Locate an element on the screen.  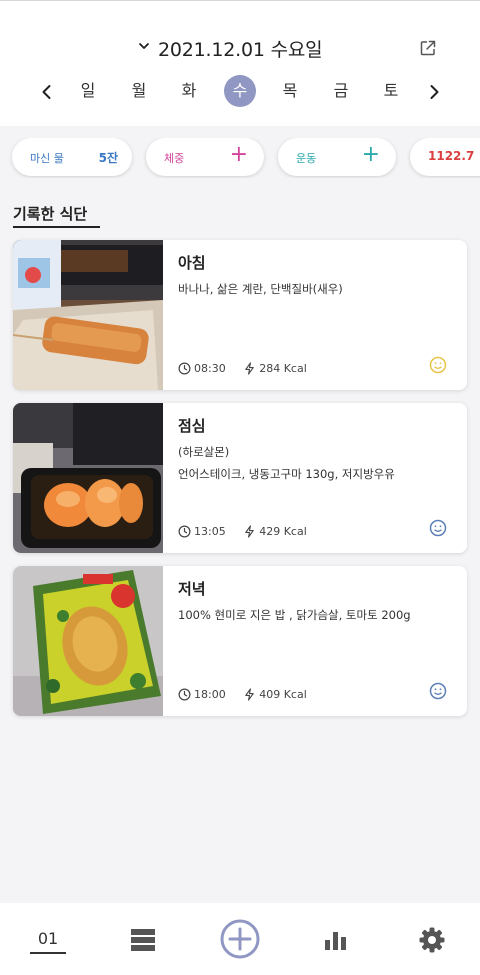
meal-calories: 284 Kcal is located at coordinates (283, 368).